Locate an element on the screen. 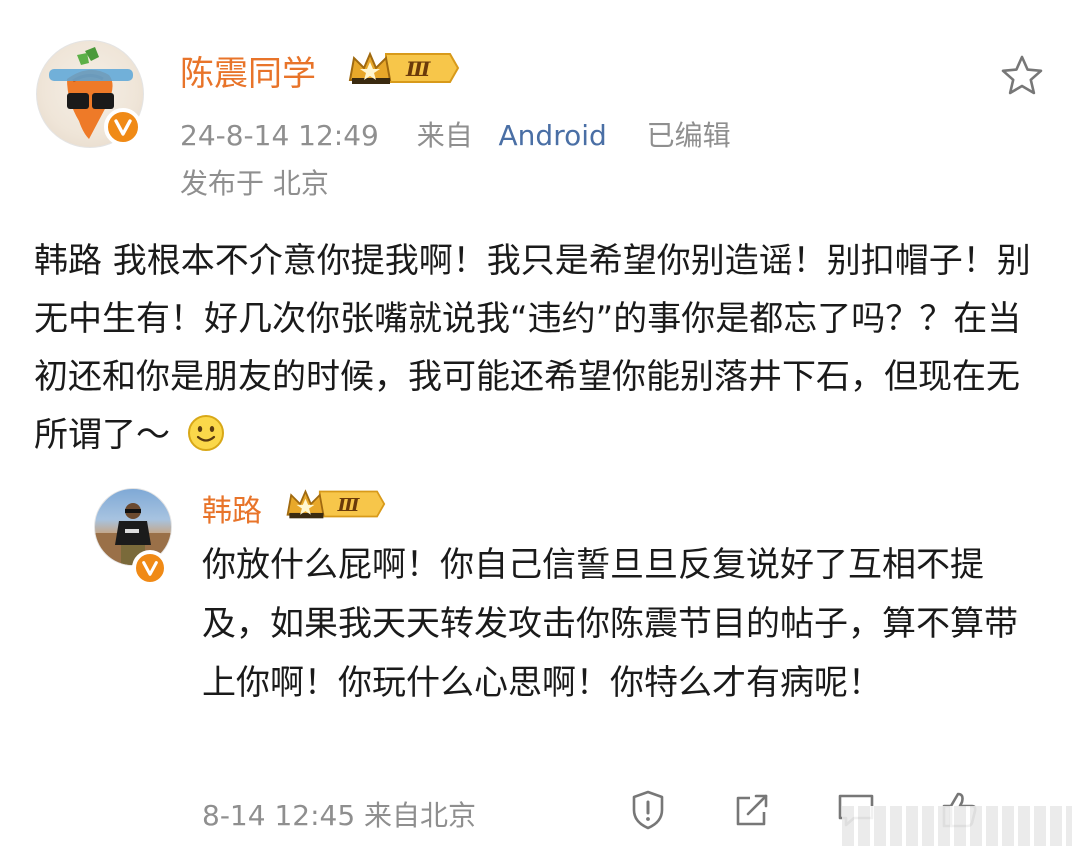 The width and height of the screenshot is (1080, 856). source-prefix: 来自 is located at coordinates (444, 135).